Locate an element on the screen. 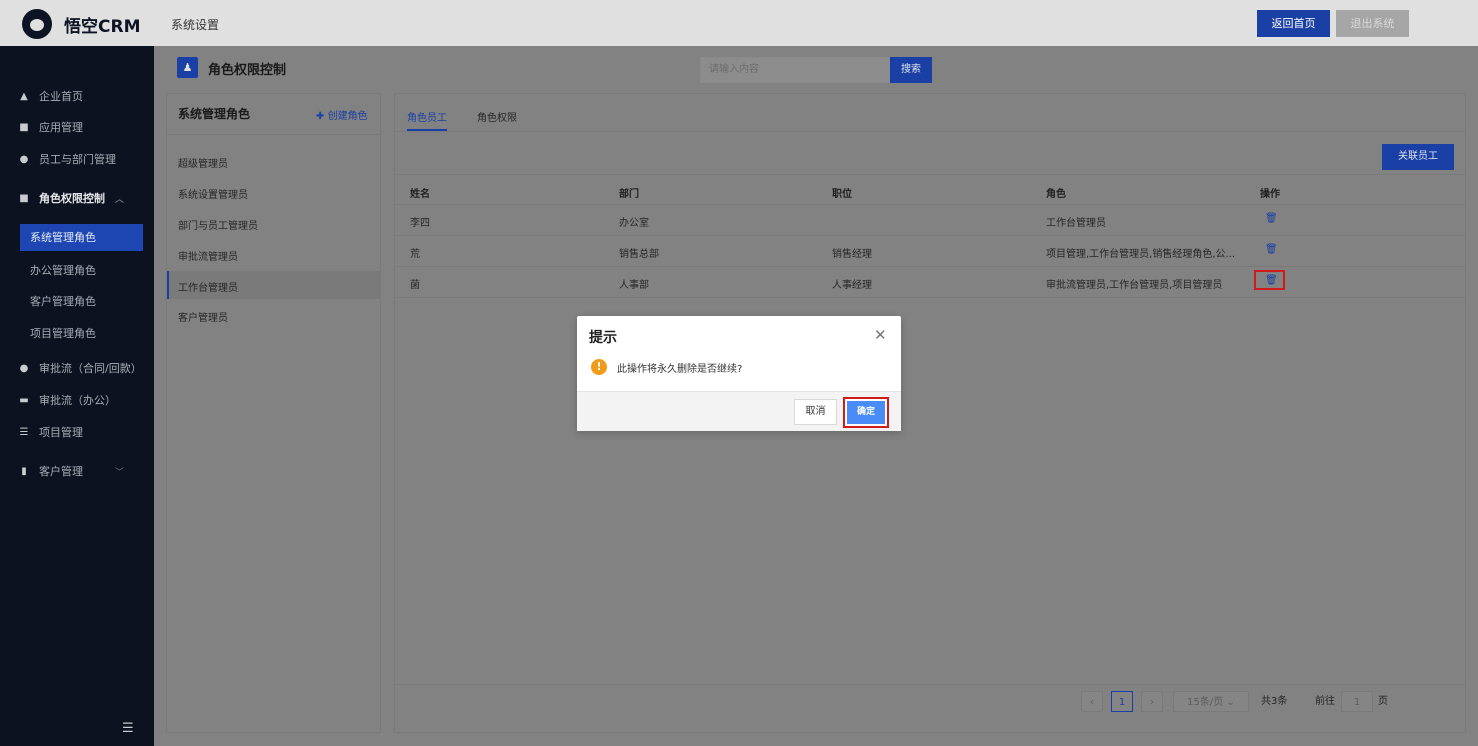  users-icon: ● is located at coordinates (24, 159).